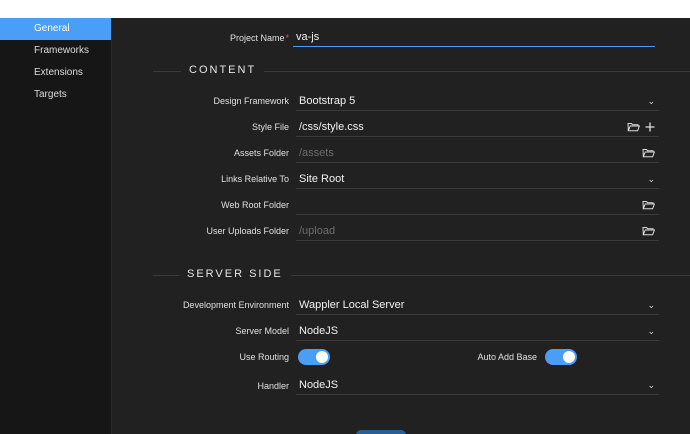 This screenshot has width=690, height=434. What do you see at coordinates (235, 305) in the screenshot?
I see `dev-env-label: Development Environment` at bounding box center [235, 305].